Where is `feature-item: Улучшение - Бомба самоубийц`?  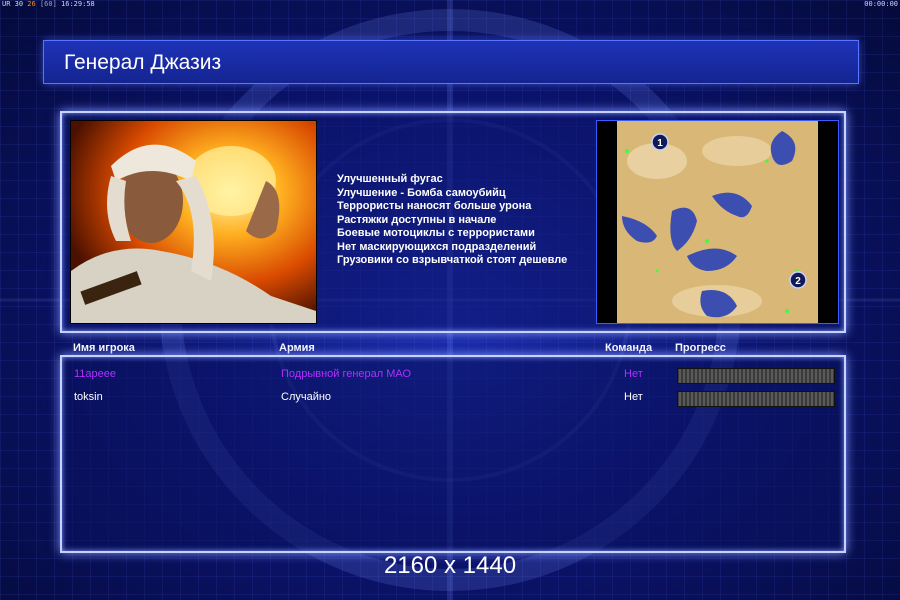
feature-item: Улучшение - Бомба самоубийц is located at coordinates (421, 192).